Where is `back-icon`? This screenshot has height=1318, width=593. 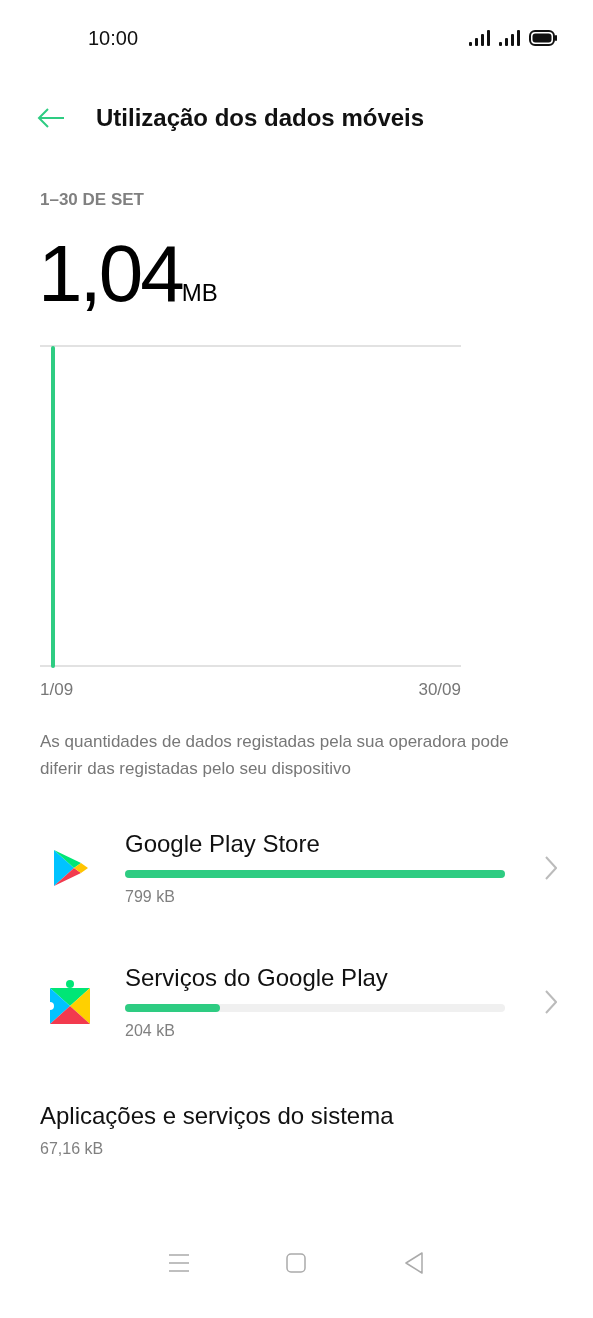
back-icon is located at coordinates (414, 1263).